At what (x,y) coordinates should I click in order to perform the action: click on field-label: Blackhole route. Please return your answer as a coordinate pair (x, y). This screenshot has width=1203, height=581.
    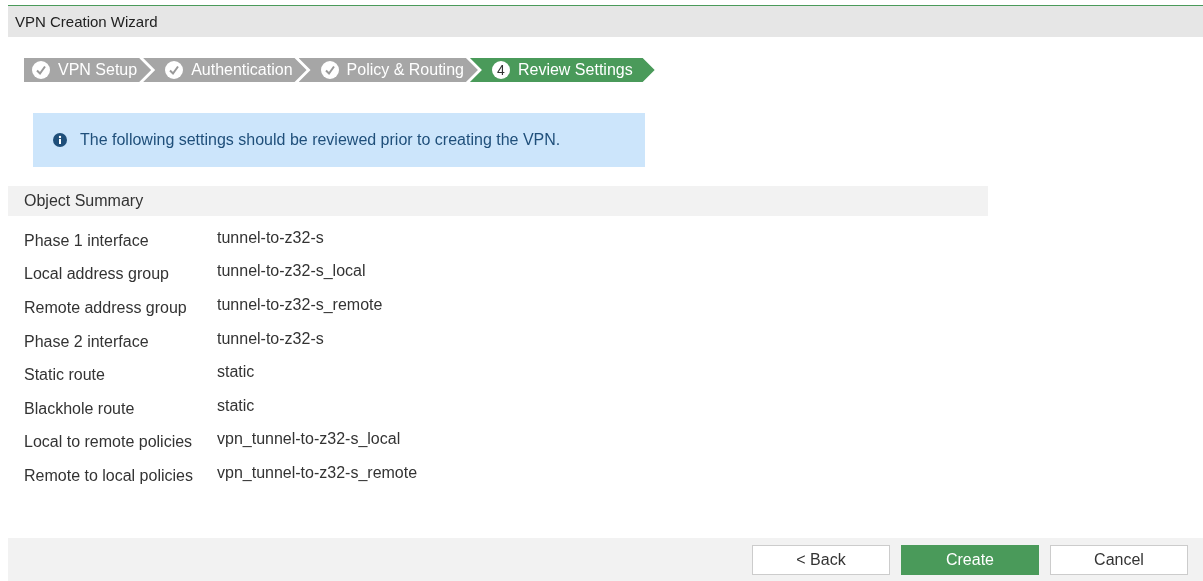
    Looking at the image, I should click on (80, 408).